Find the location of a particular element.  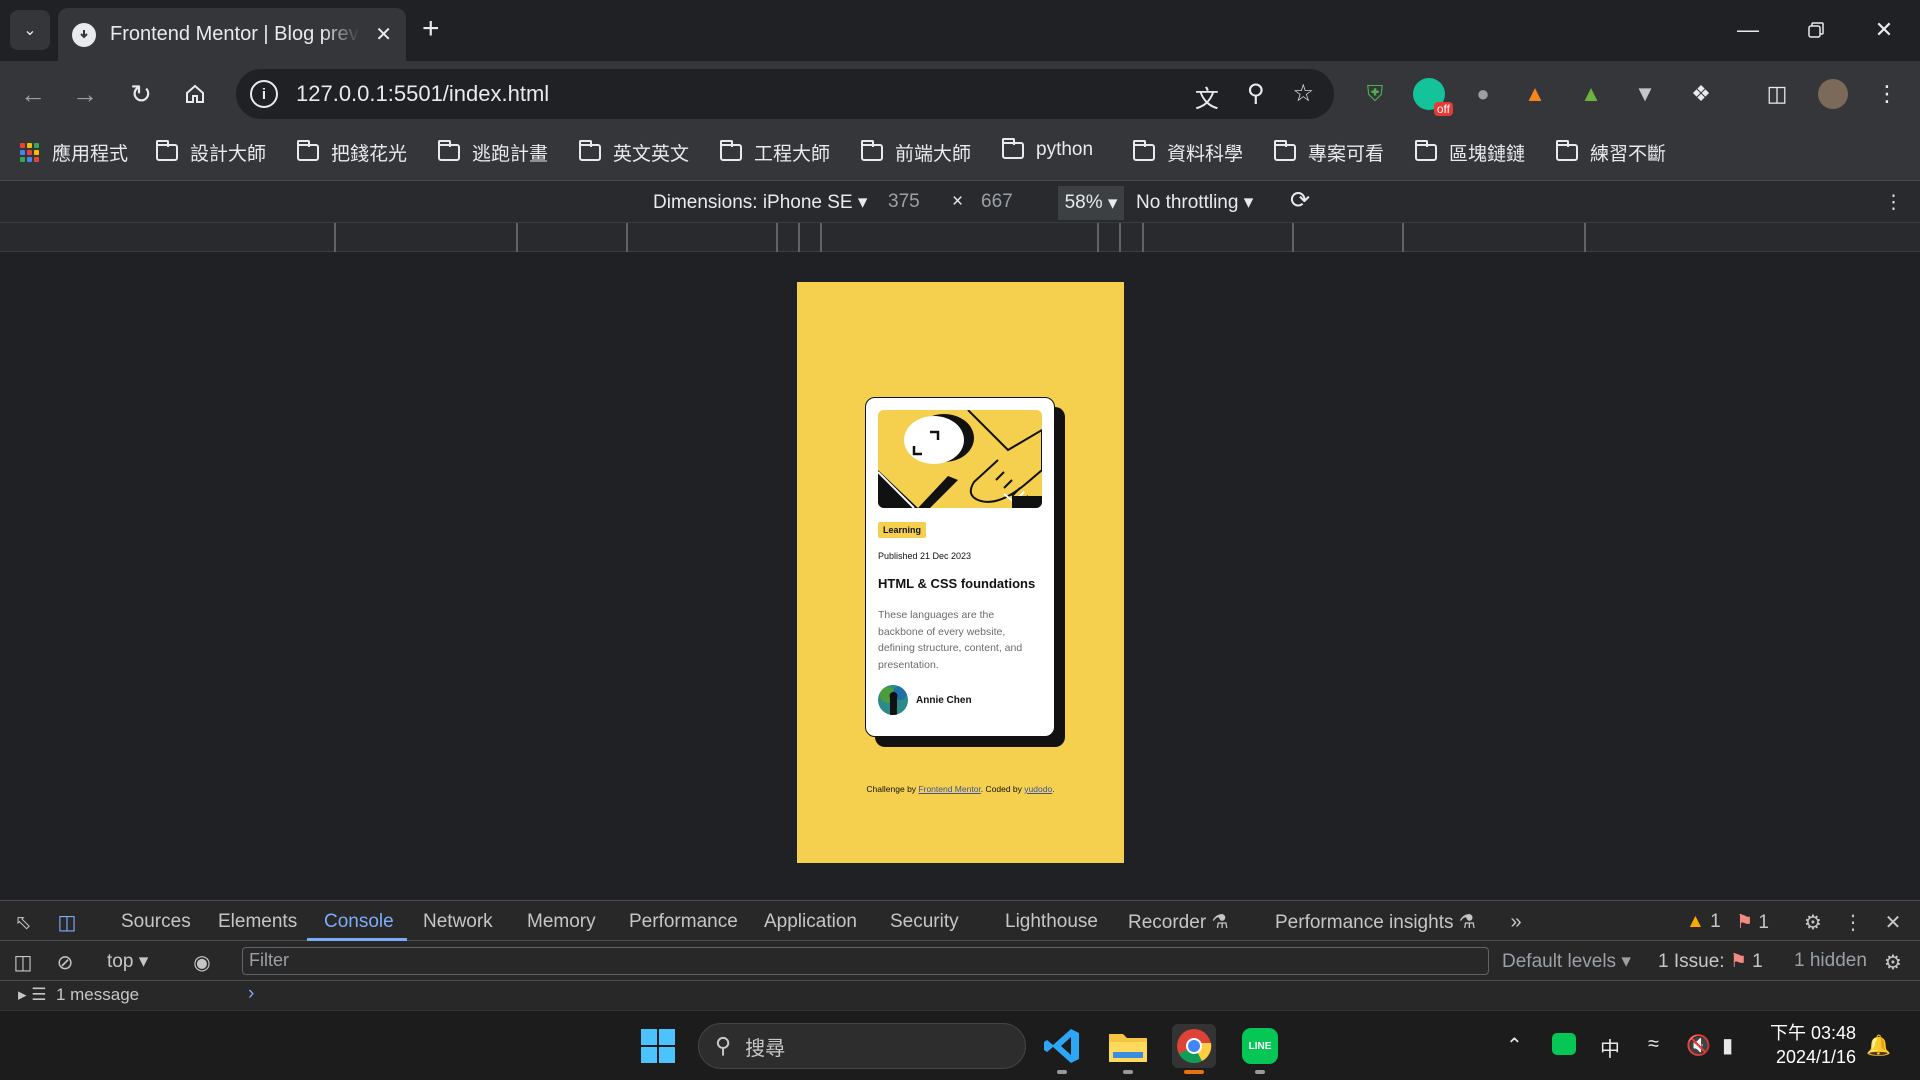

bookmark-folder: 設計大師 is located at coordinates (211, 152).